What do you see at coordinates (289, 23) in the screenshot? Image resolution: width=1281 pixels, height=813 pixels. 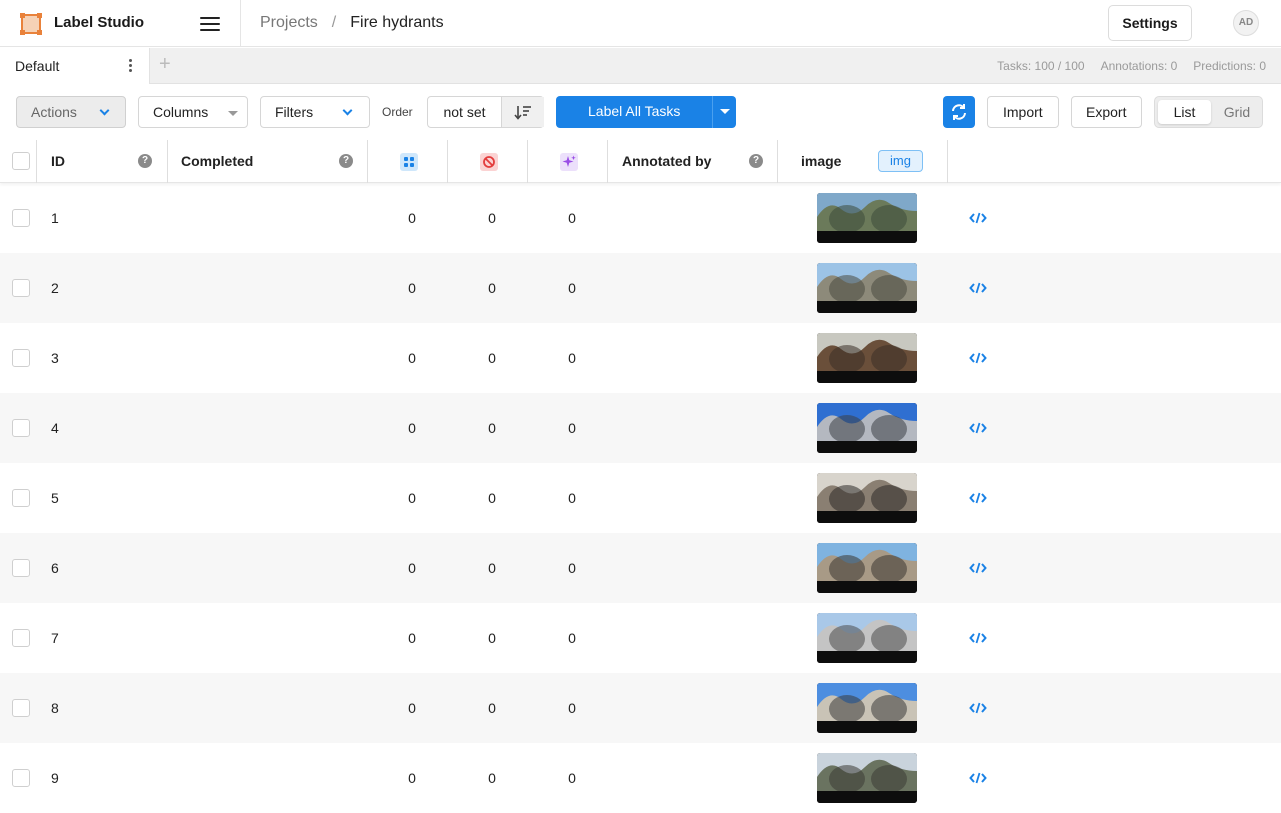 I see `breadcrumb-projects-link: Projects` at bounding box center [289, 23].